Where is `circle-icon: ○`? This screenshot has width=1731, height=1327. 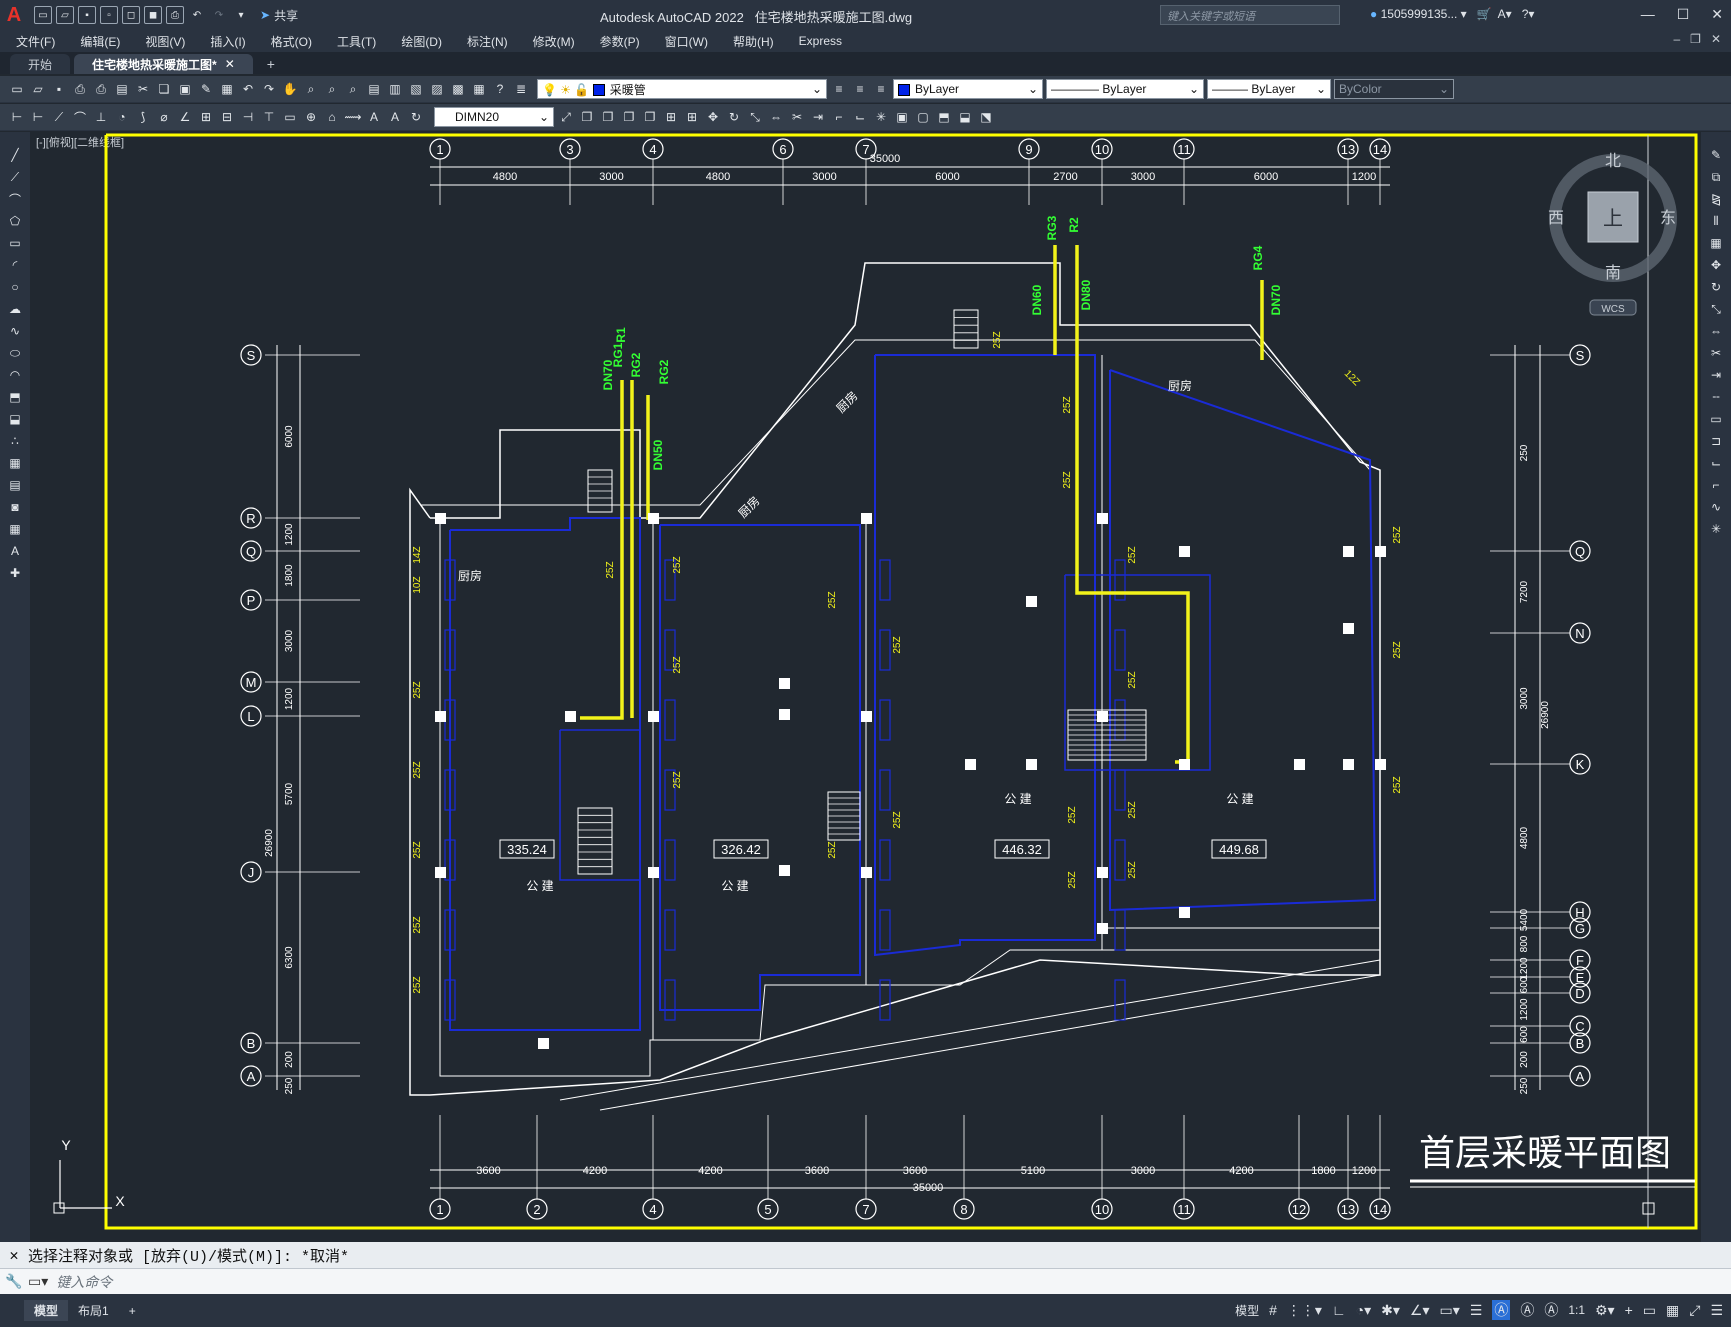 circle-icon: ○ is located at coordinates (15, 287).